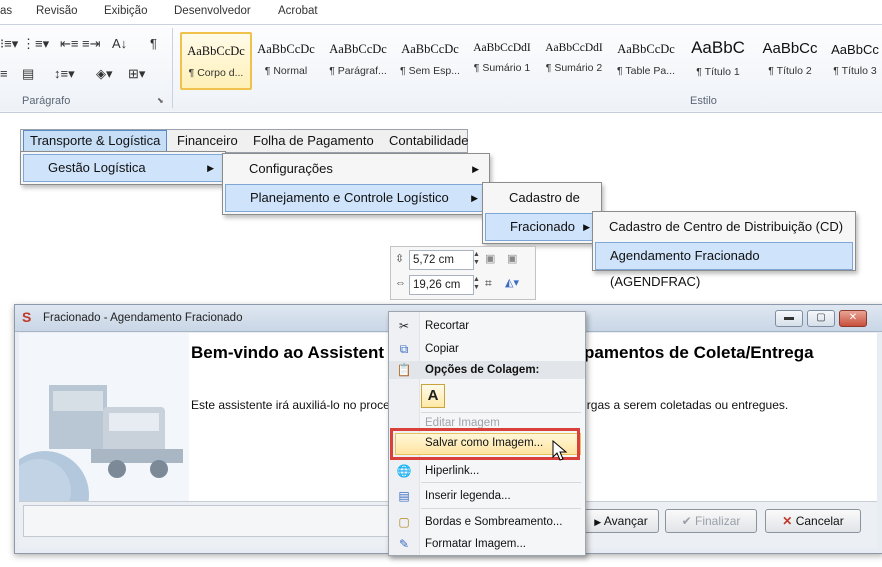  Describe the element at coordinates (212, 11) in the screenshot. I see `tab-desenvolvedor: Desenvolvedor` at that location.